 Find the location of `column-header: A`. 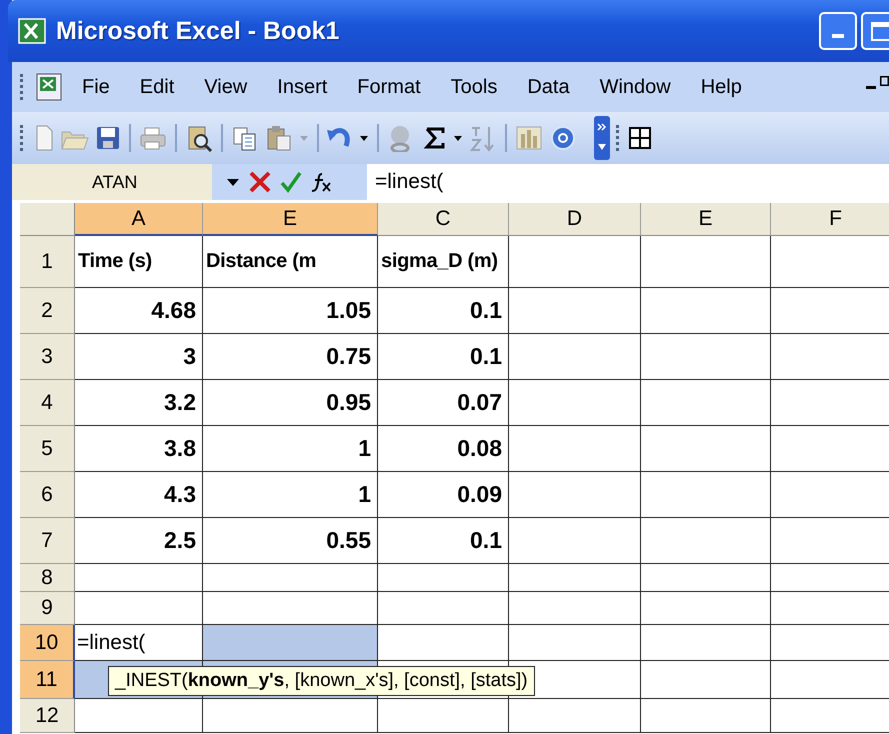

column-header: A is located at coordinates (139, 219).